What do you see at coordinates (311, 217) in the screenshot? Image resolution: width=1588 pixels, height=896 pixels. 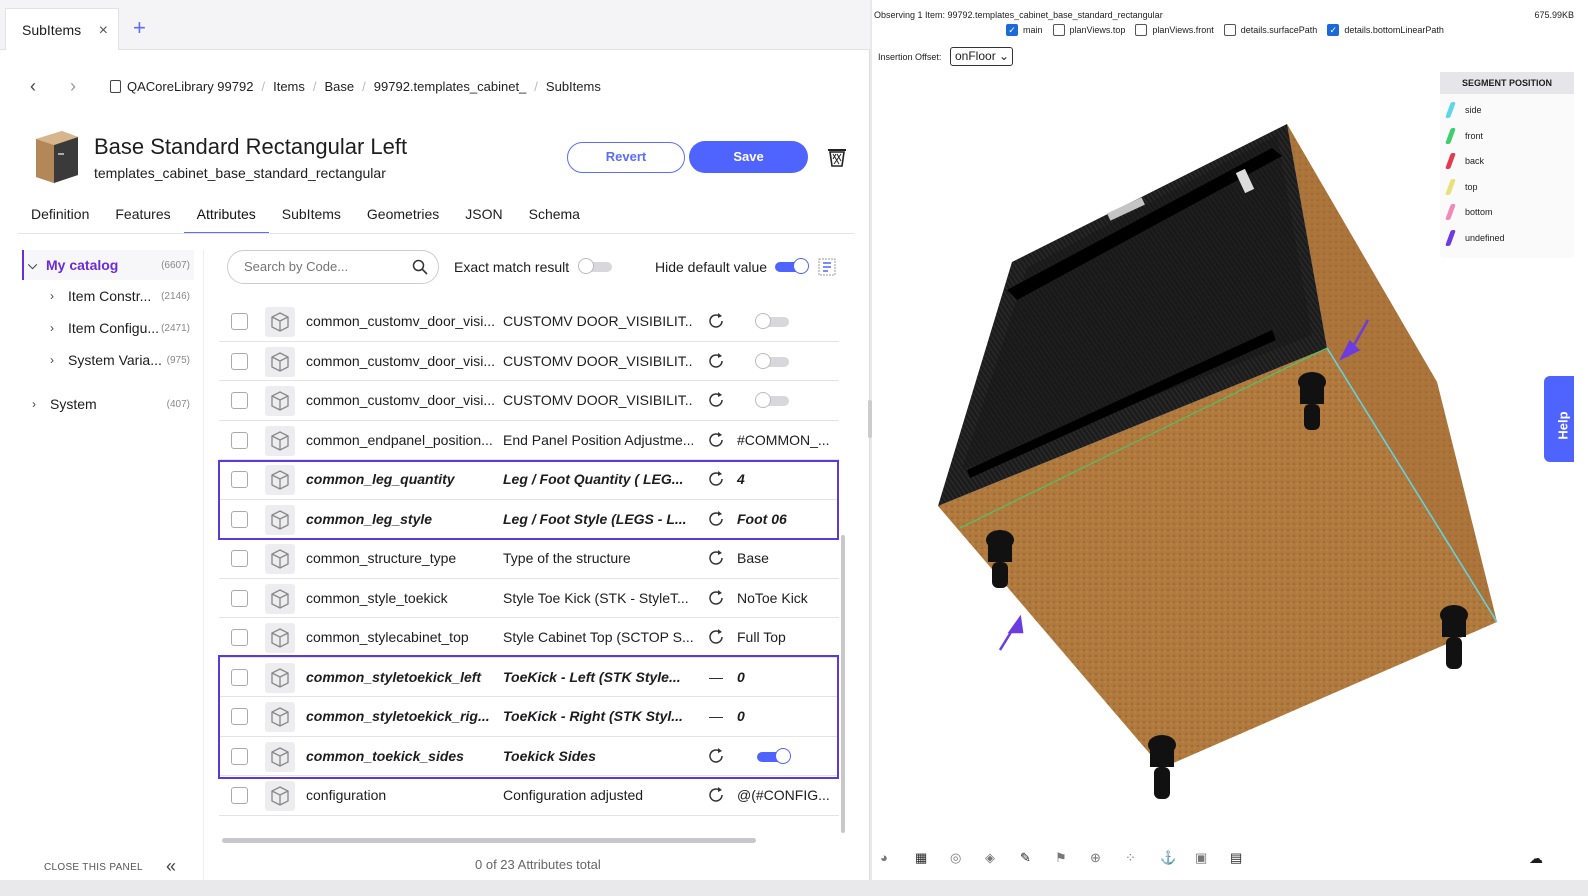 I see `tab-subitems-nav: SubItems` at bounding box center [311, 217].